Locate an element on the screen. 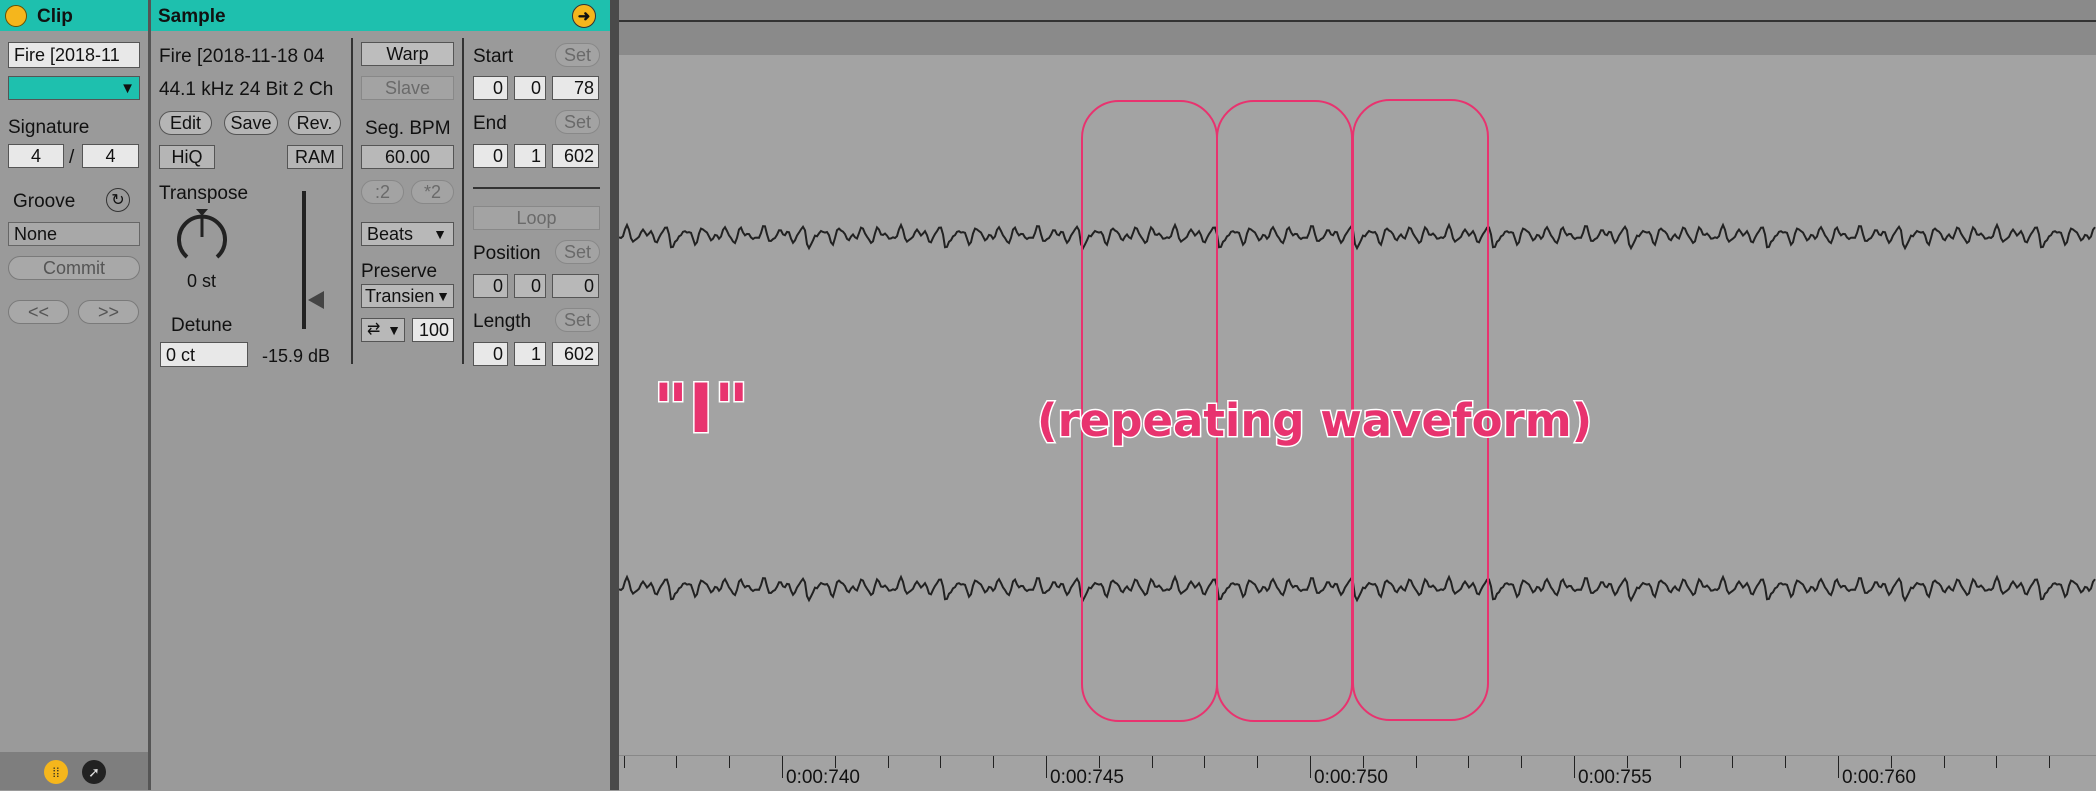 Image resolution: width=2096 pixels, height=791 pixels. envelope-view-icon: ➚ is located at coordinates (94, 772).